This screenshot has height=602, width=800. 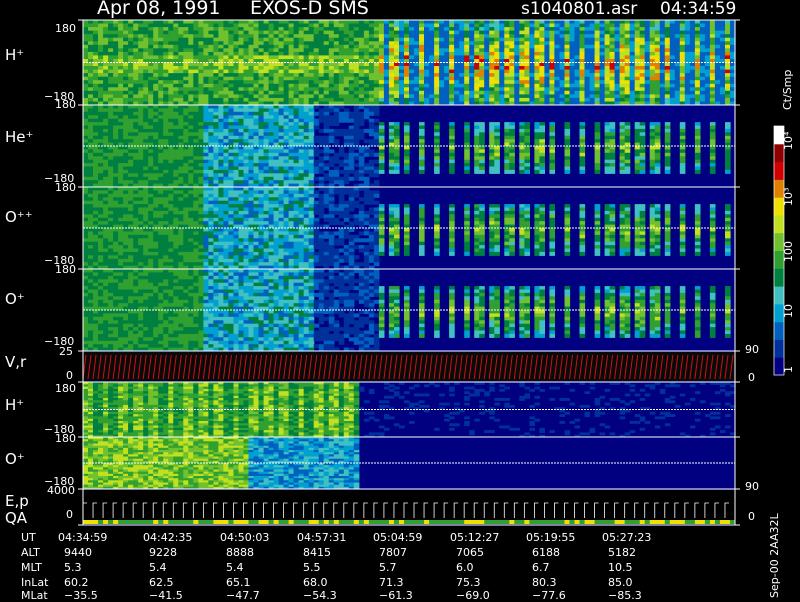 I want to click on header-file: s1040801.asr, so click(x=579, y=9).